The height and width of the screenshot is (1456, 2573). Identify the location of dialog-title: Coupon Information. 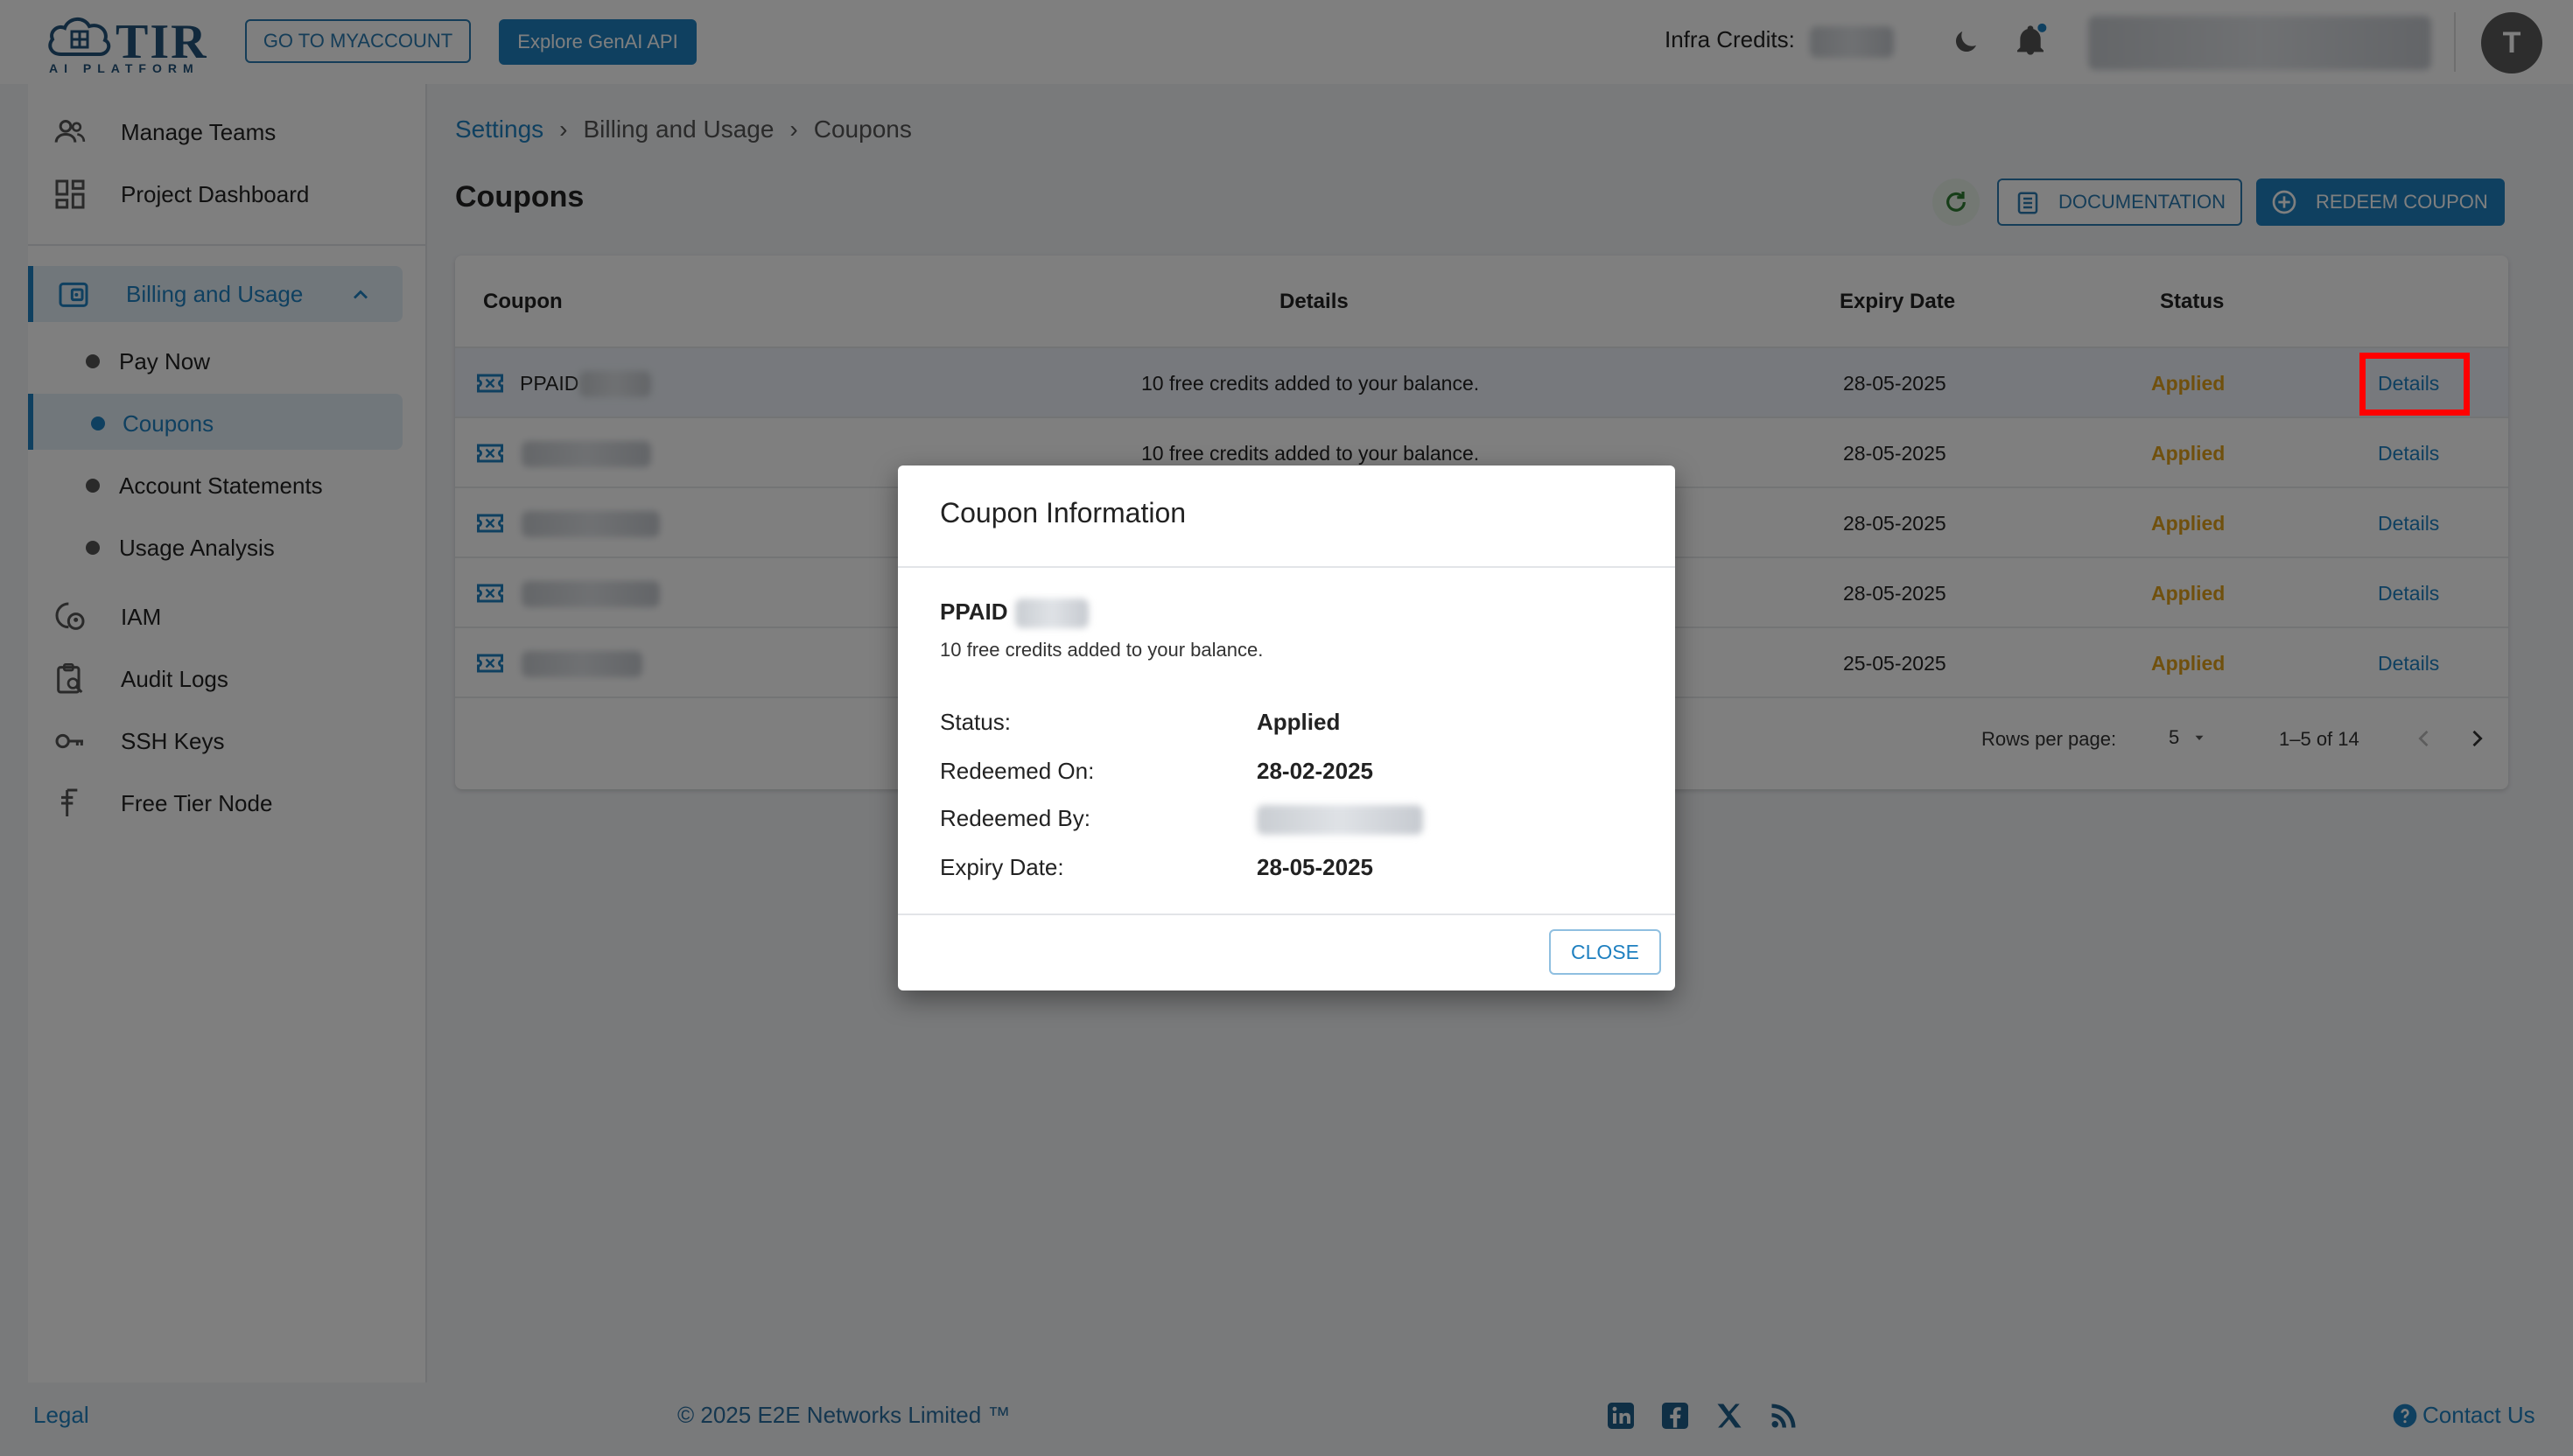
(1063, 512).